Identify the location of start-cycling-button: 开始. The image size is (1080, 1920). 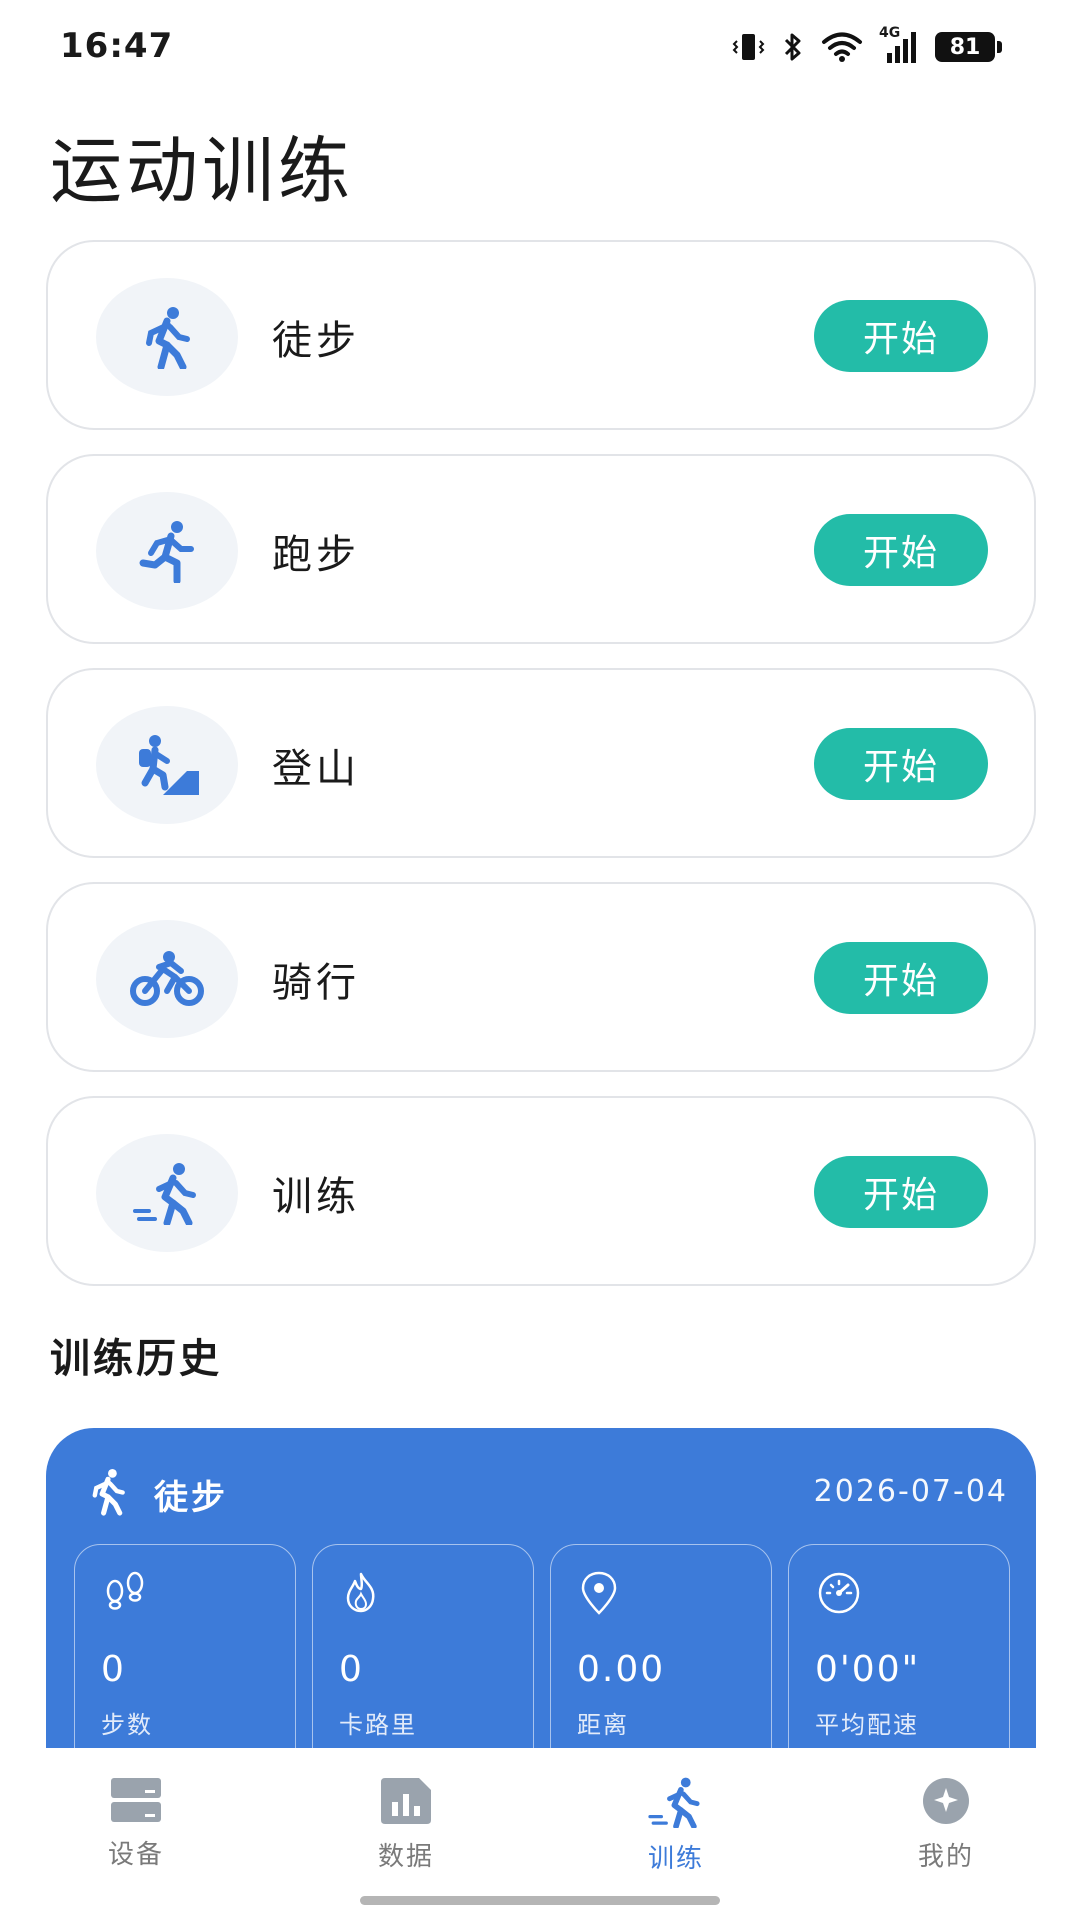
(901, 978).